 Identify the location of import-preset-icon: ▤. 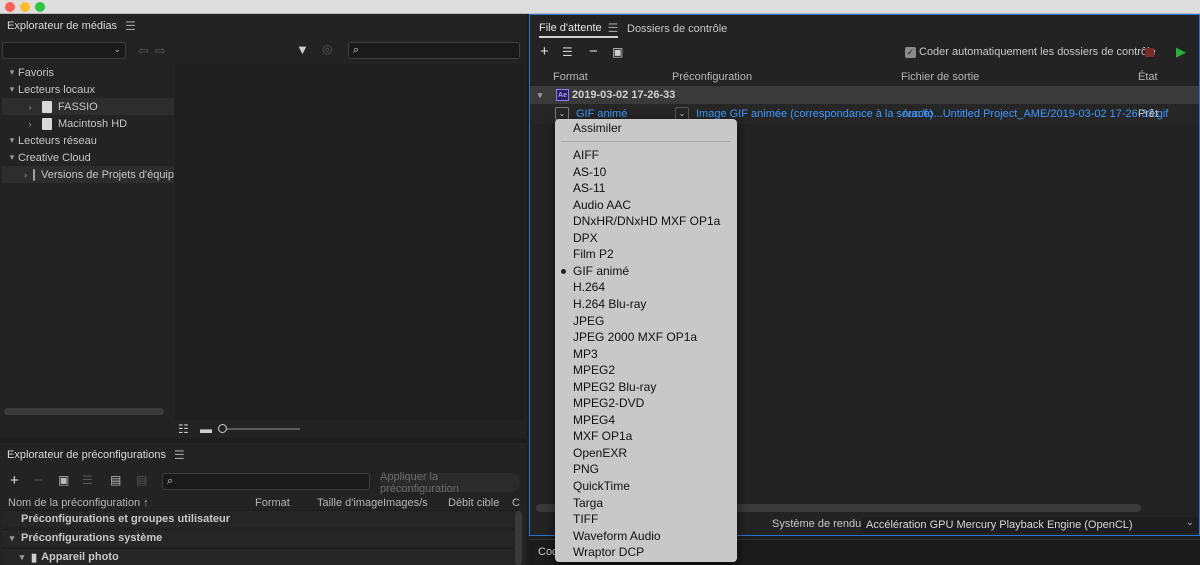
(115, 480).